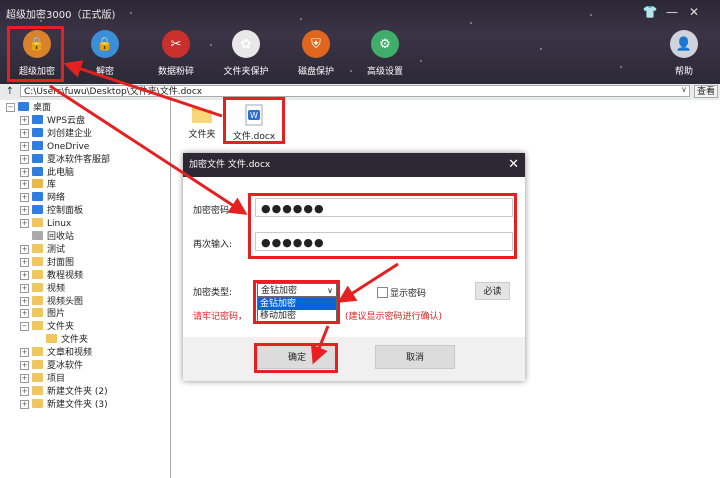 Image resolution: width=720 pixels, height=478 pixels. I want to click on arrow-to-ok, so click(320, 345).